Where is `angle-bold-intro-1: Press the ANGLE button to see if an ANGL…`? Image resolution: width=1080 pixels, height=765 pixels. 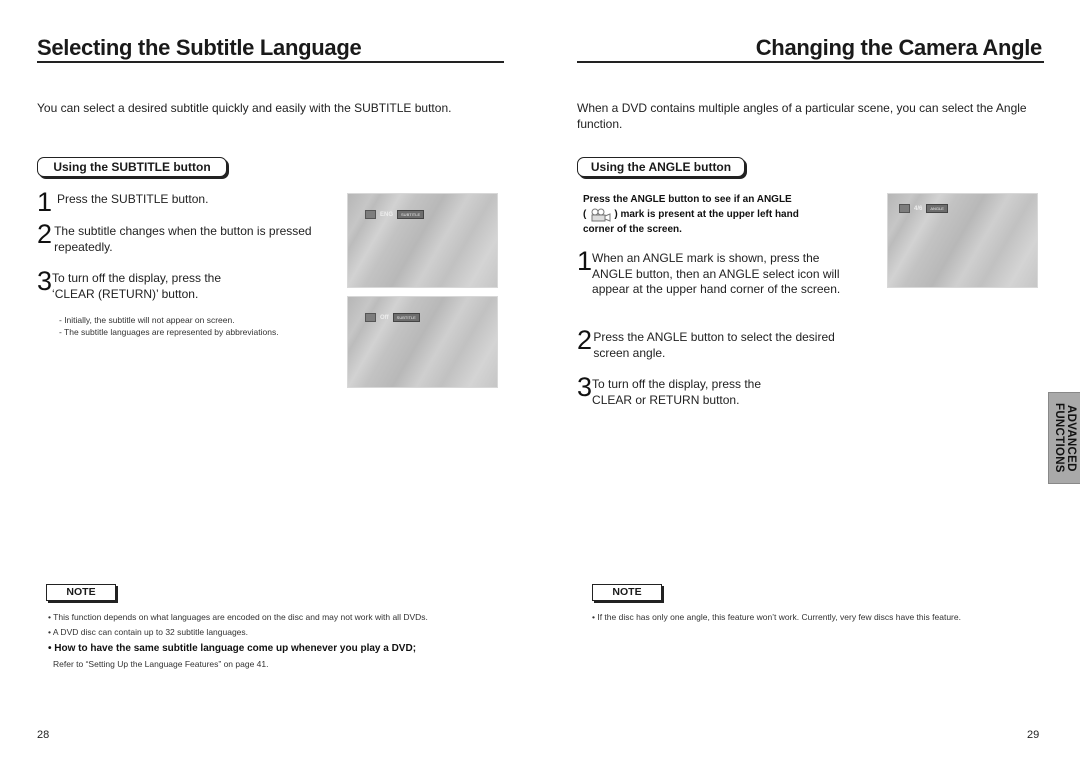
angle-bold-intro-1: Press the ANGLE button to see if an ANGL… is located at coordinates (687, 199).